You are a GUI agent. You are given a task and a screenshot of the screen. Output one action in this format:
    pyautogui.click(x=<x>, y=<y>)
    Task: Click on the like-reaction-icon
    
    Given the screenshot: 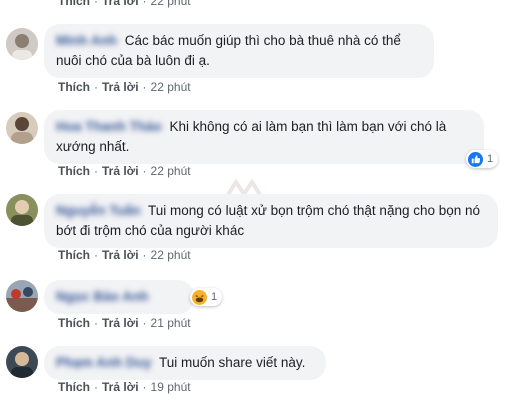 What is the action you would take?
    pyautogui.click(x=475, y=159)
    